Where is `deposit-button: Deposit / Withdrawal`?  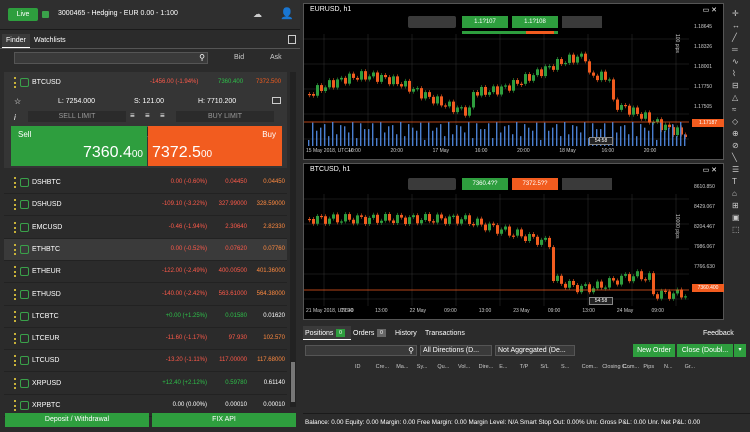 deposit-button: Deposit / Withdrawal is located at coordinates (77, 420).